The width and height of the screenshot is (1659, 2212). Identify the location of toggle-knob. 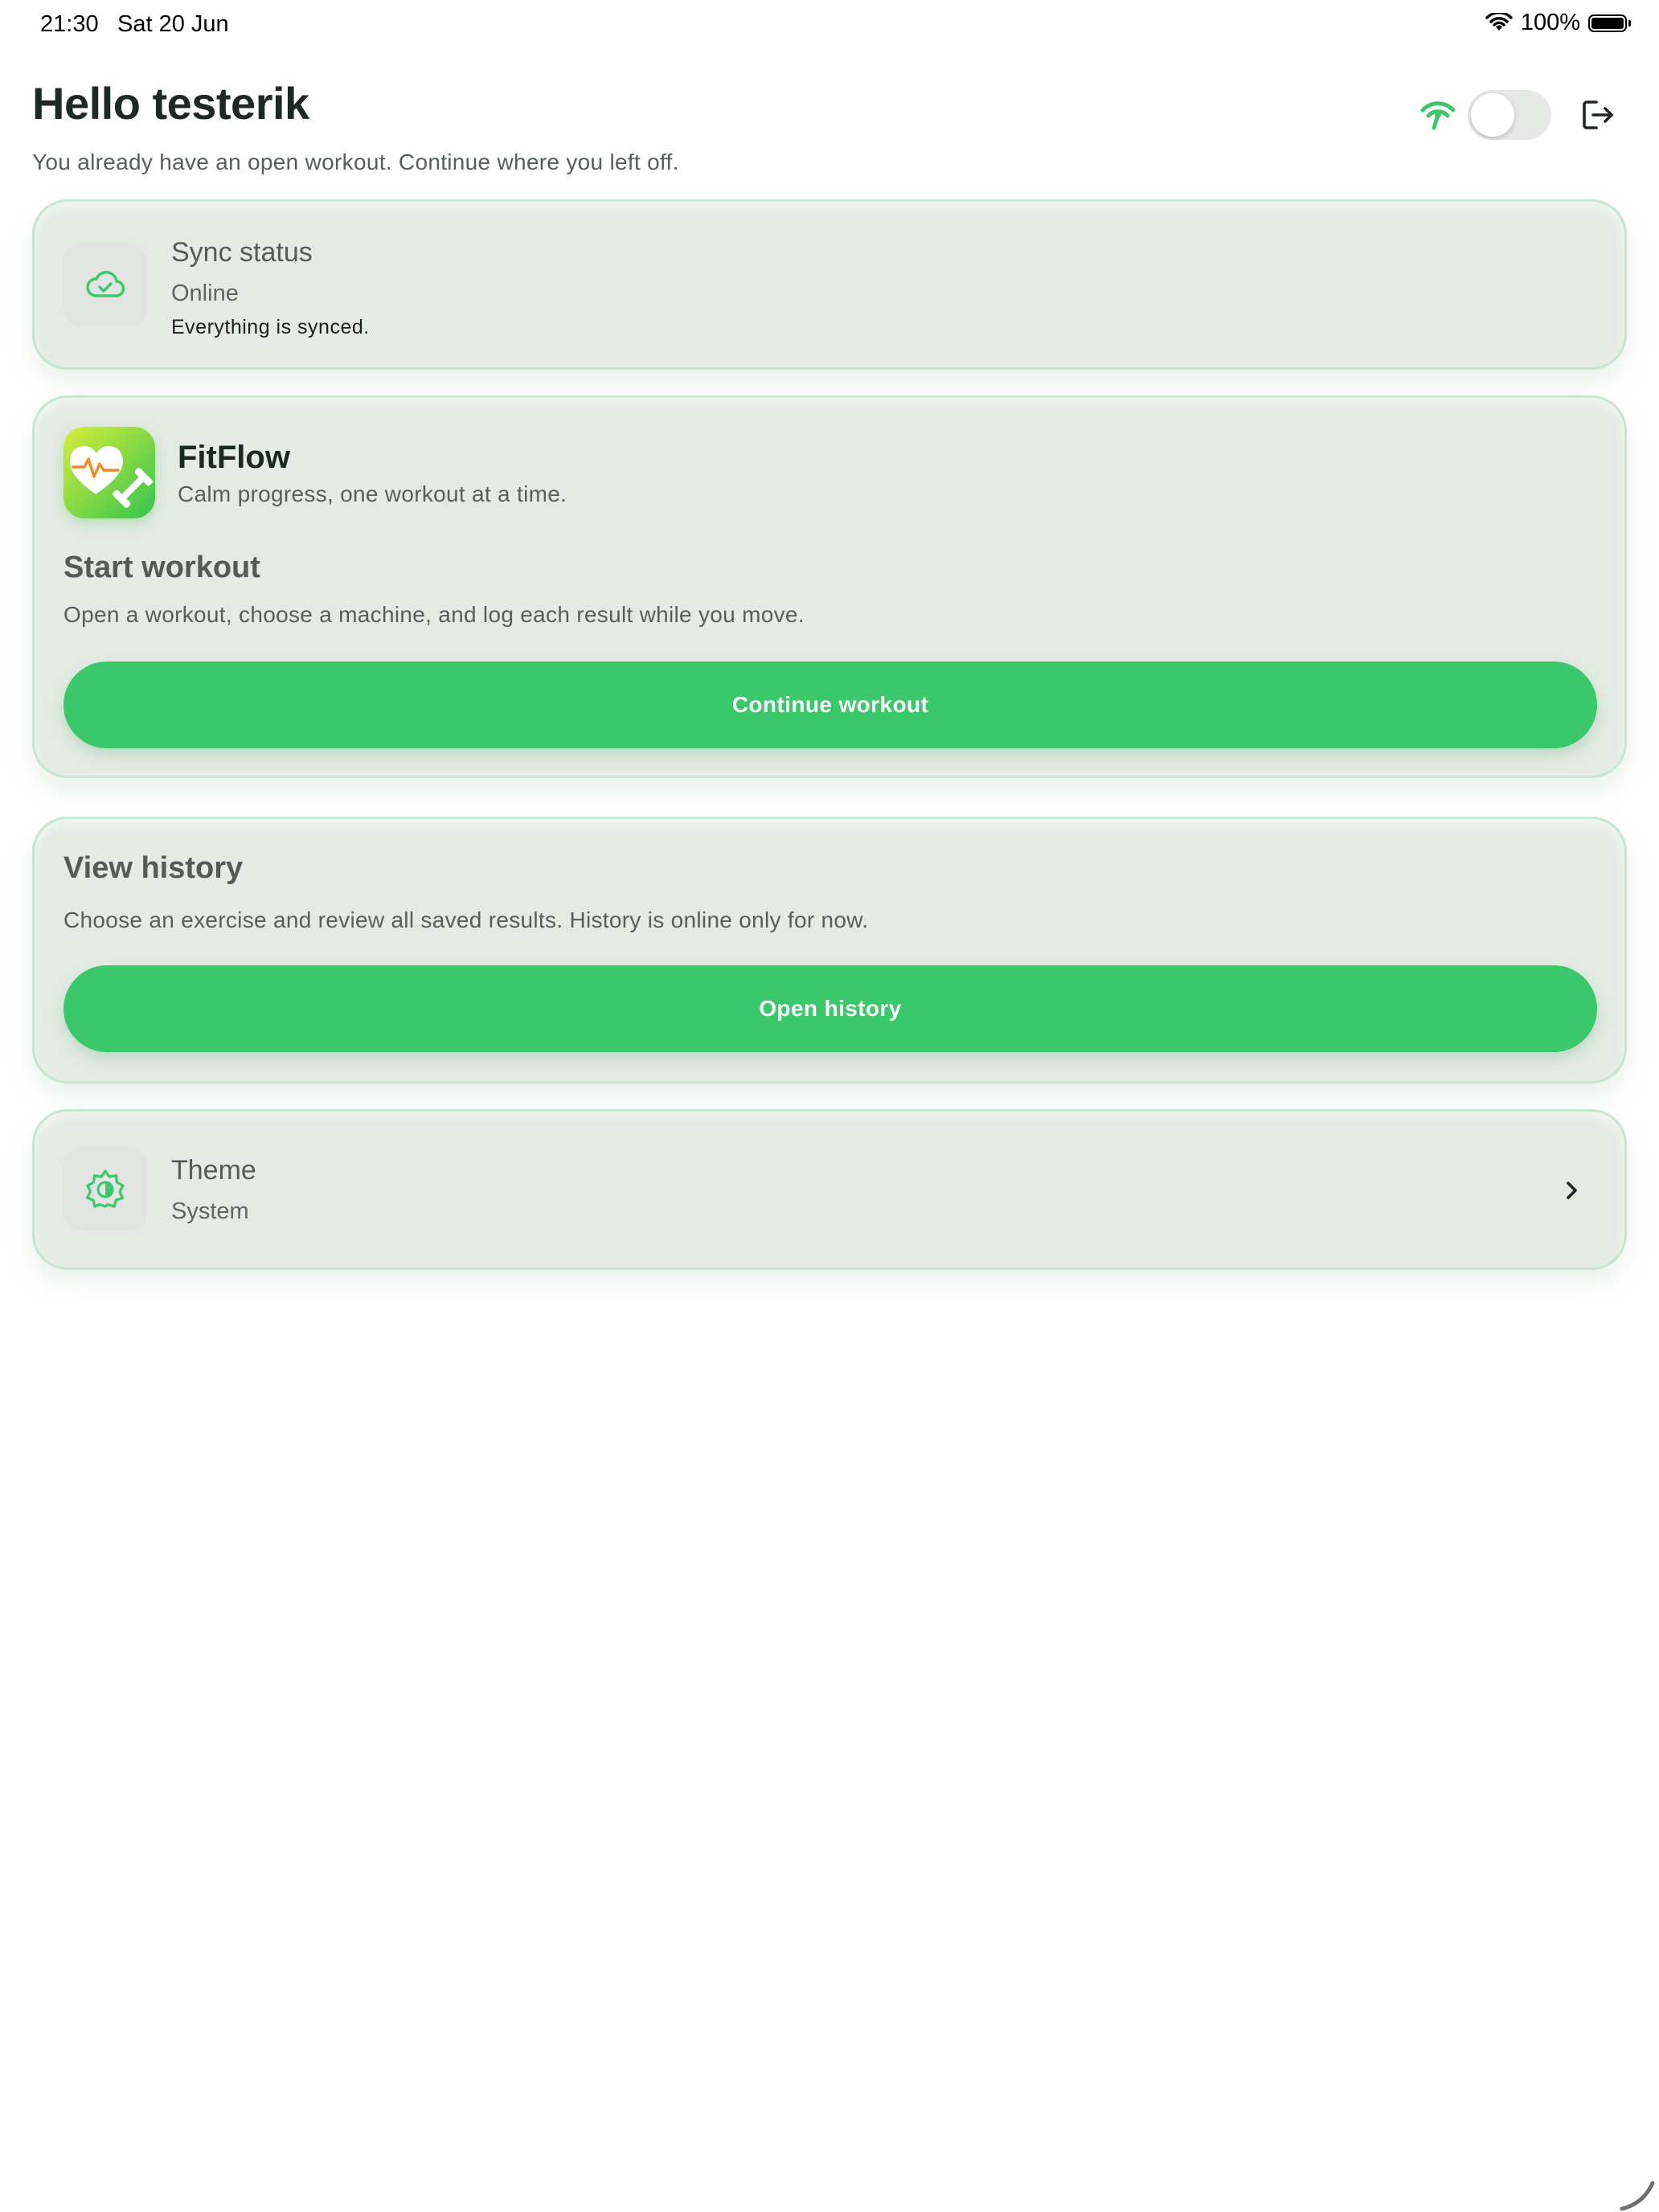
(1492, 115).